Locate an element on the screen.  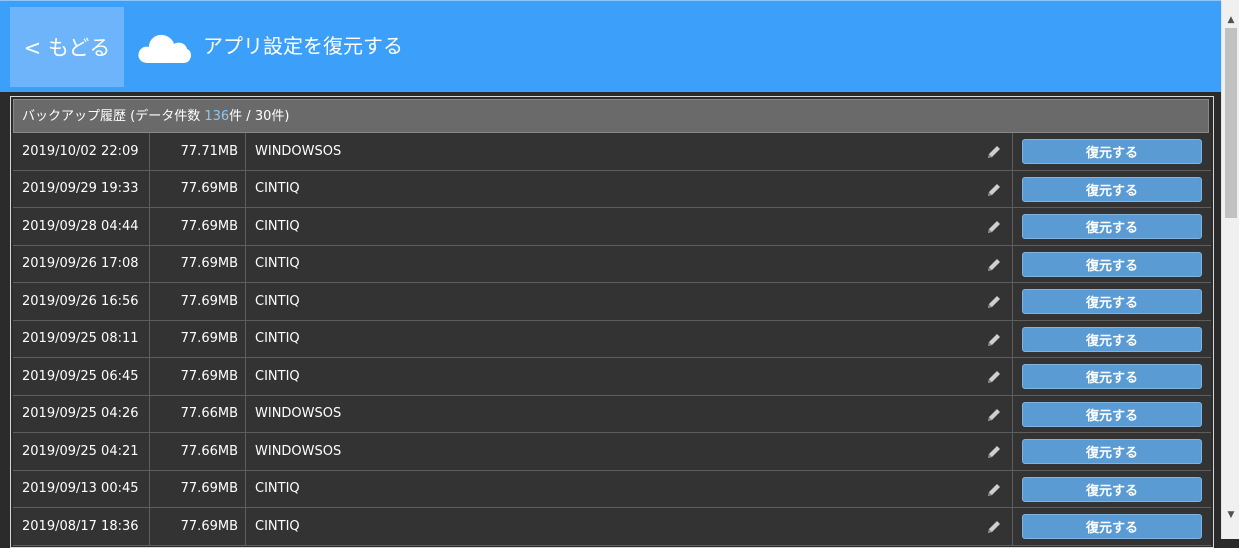
backup-date: 2019/08/17 18:36 is located at coordinates (81, 526).